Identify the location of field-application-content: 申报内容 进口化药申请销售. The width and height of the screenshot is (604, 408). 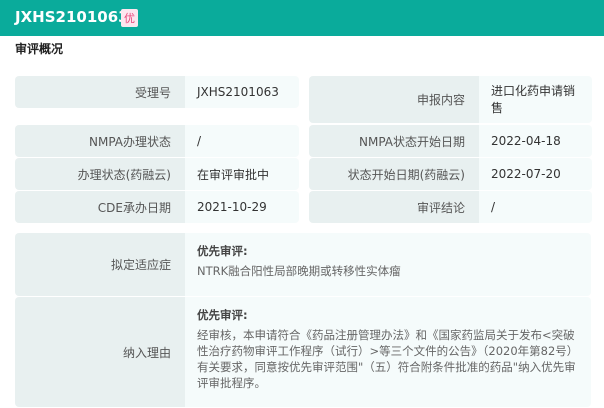
(450, 99).